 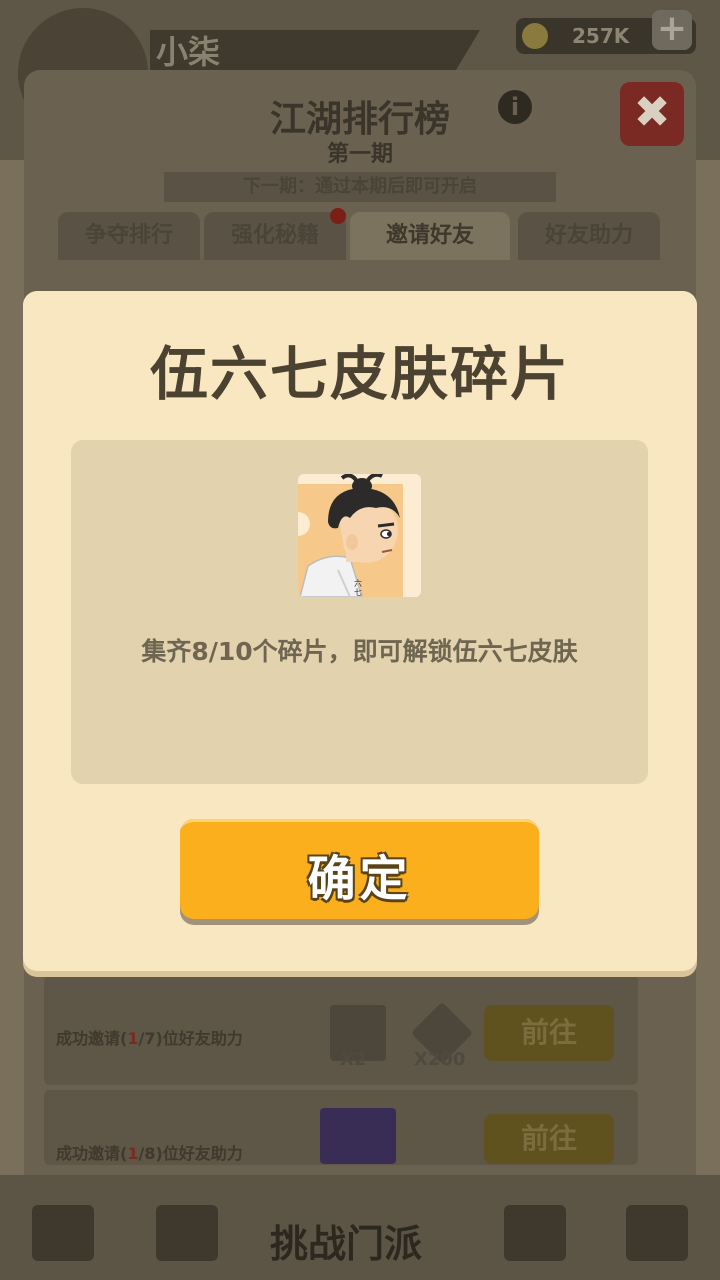 What do you see at coordinates (315, 52) in the screenshot?
I see `player-name: 小柒` at bounding box center [315, 52].